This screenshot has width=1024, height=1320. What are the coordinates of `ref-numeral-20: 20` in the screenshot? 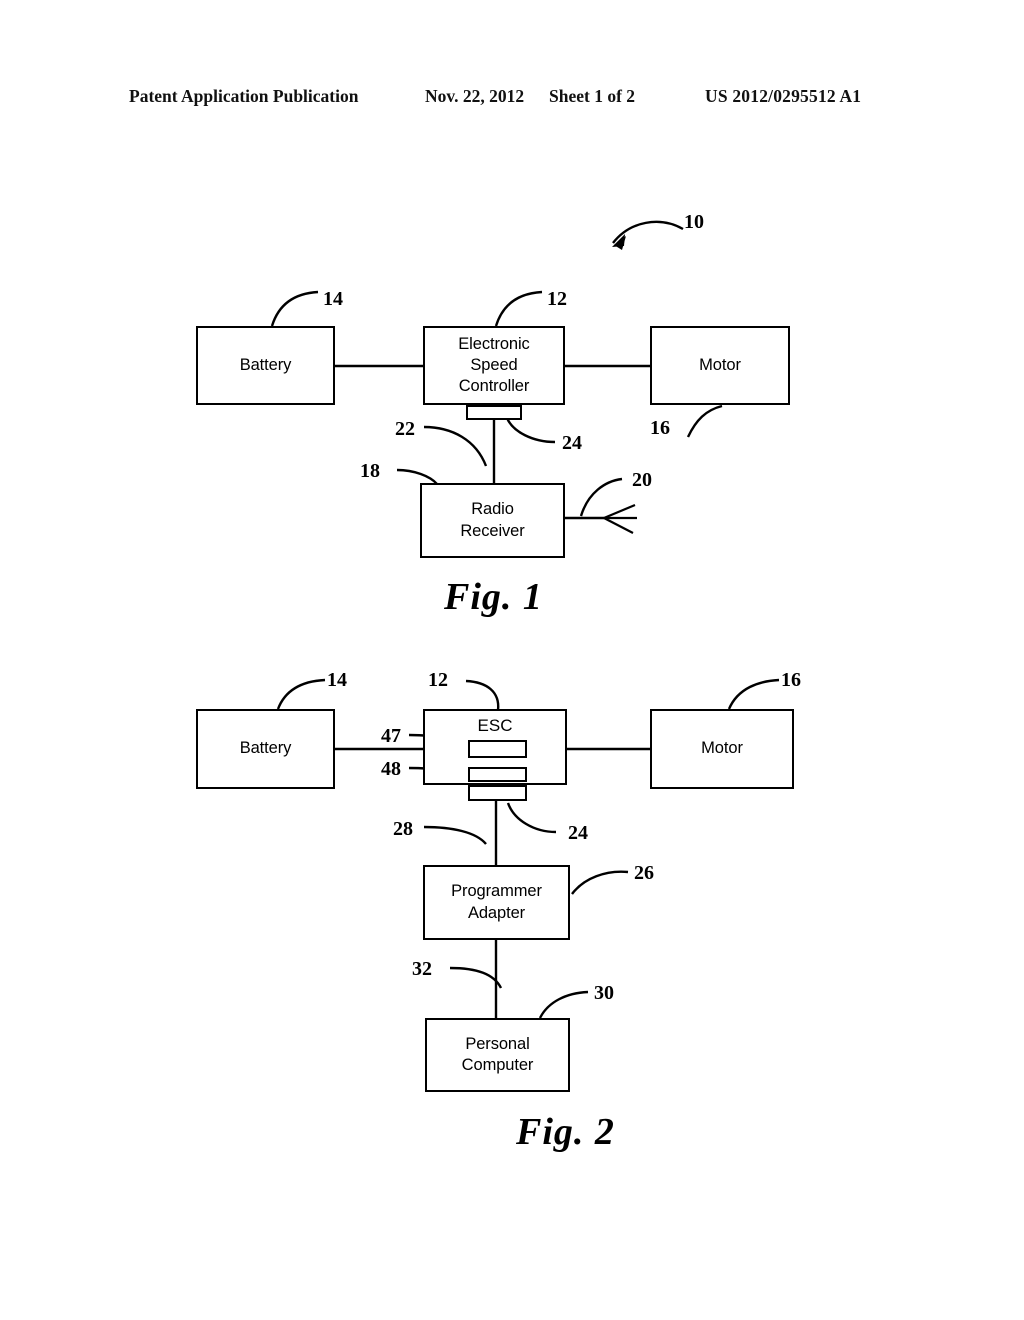 It's located at (642, 480).